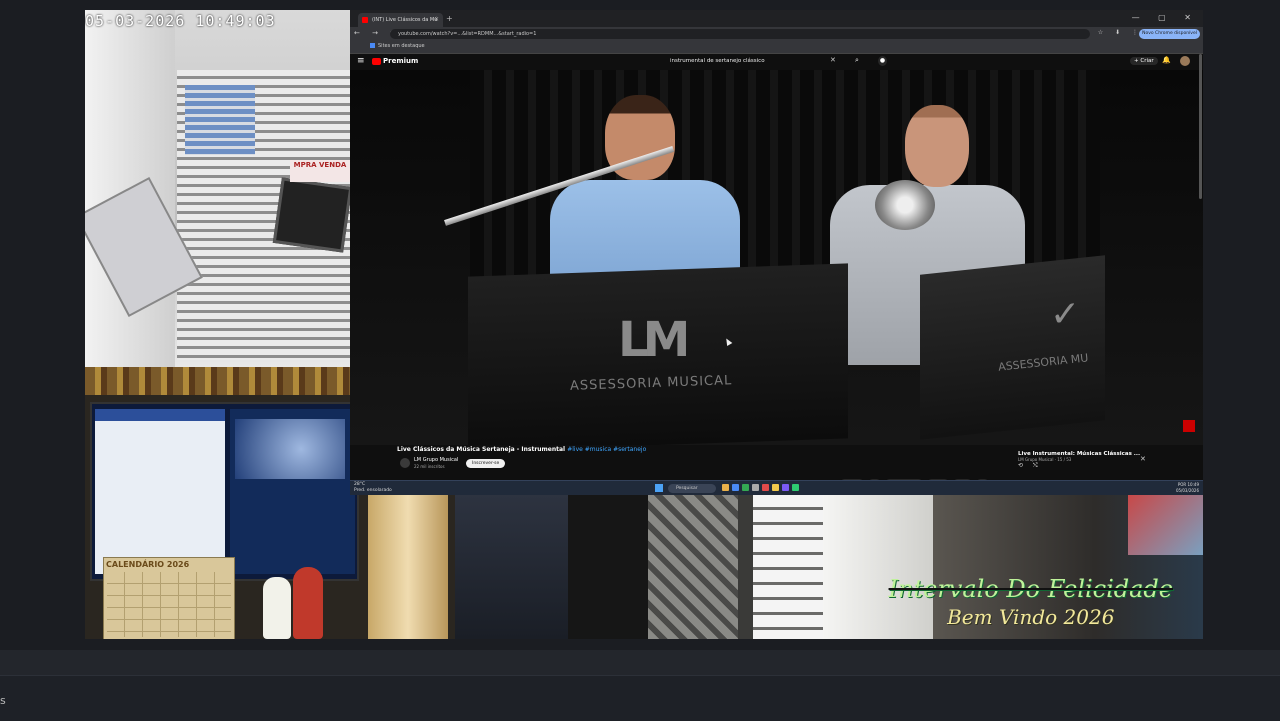  What do you see at coordinates (405, 20) in the screenshot?
I see `tab-title: (INT) Live Clássicos da Mú` at bounding box center [405, 20].